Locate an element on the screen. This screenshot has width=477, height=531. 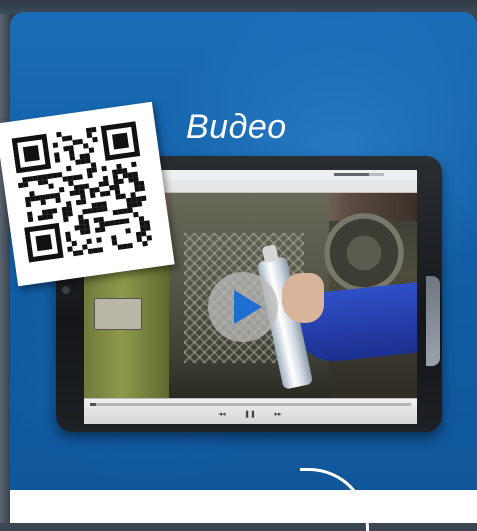
status-time is located at coordinates (251, 175).